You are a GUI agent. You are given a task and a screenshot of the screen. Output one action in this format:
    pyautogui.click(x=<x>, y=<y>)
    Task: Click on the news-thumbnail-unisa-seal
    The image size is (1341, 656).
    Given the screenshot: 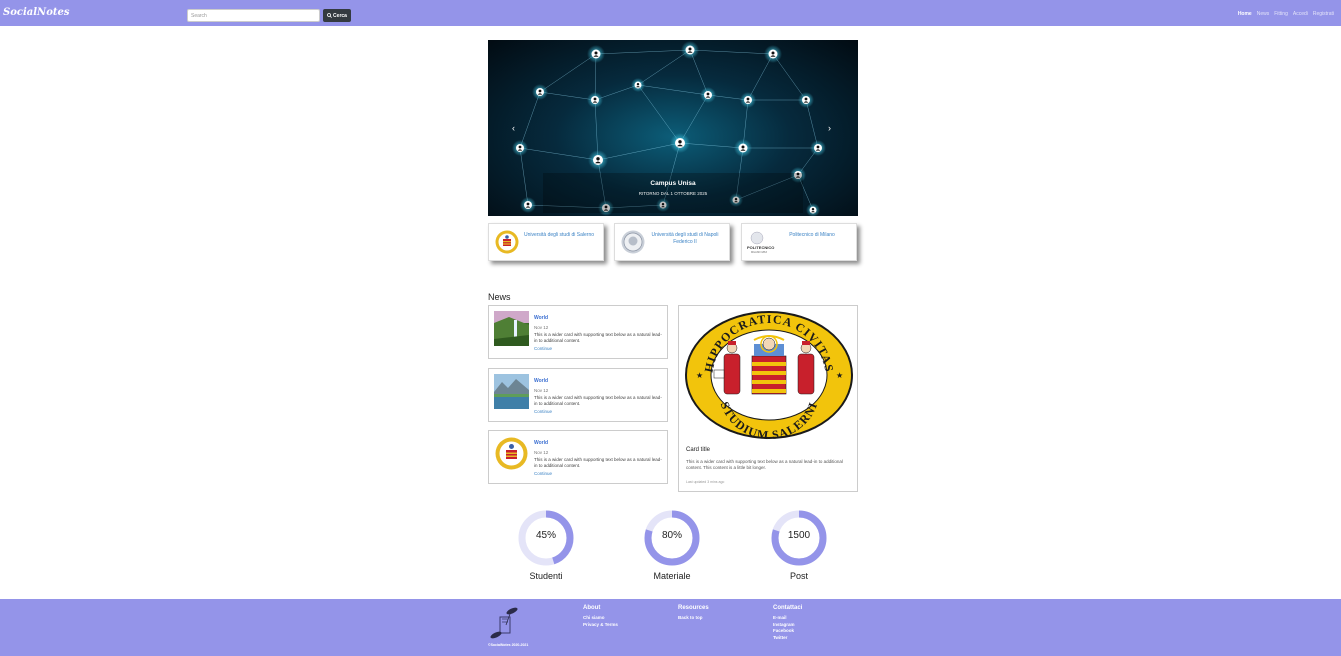 What is the action you would take?
    pyautogui.click(x=511, y=453)
    